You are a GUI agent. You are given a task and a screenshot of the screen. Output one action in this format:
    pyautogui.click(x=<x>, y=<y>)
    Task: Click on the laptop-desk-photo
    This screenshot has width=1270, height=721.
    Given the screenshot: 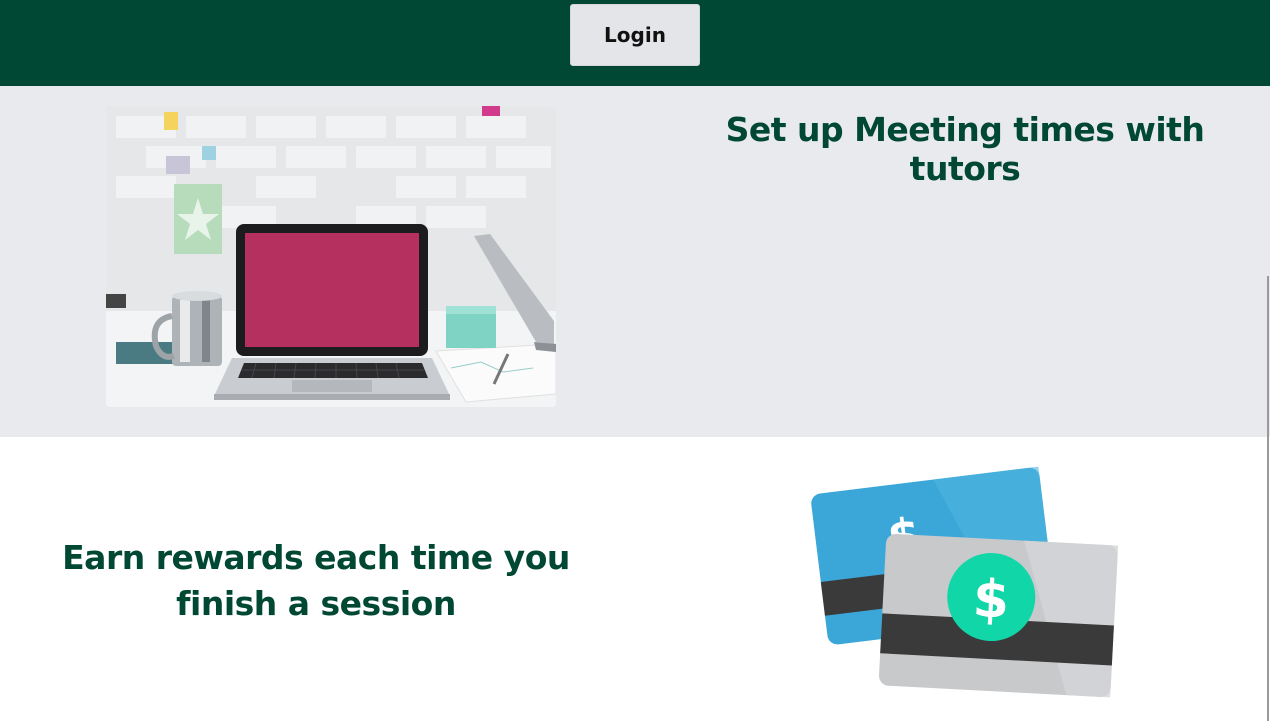 What is the action you would take?
    pyautogui.click(x=331, y=256)
    